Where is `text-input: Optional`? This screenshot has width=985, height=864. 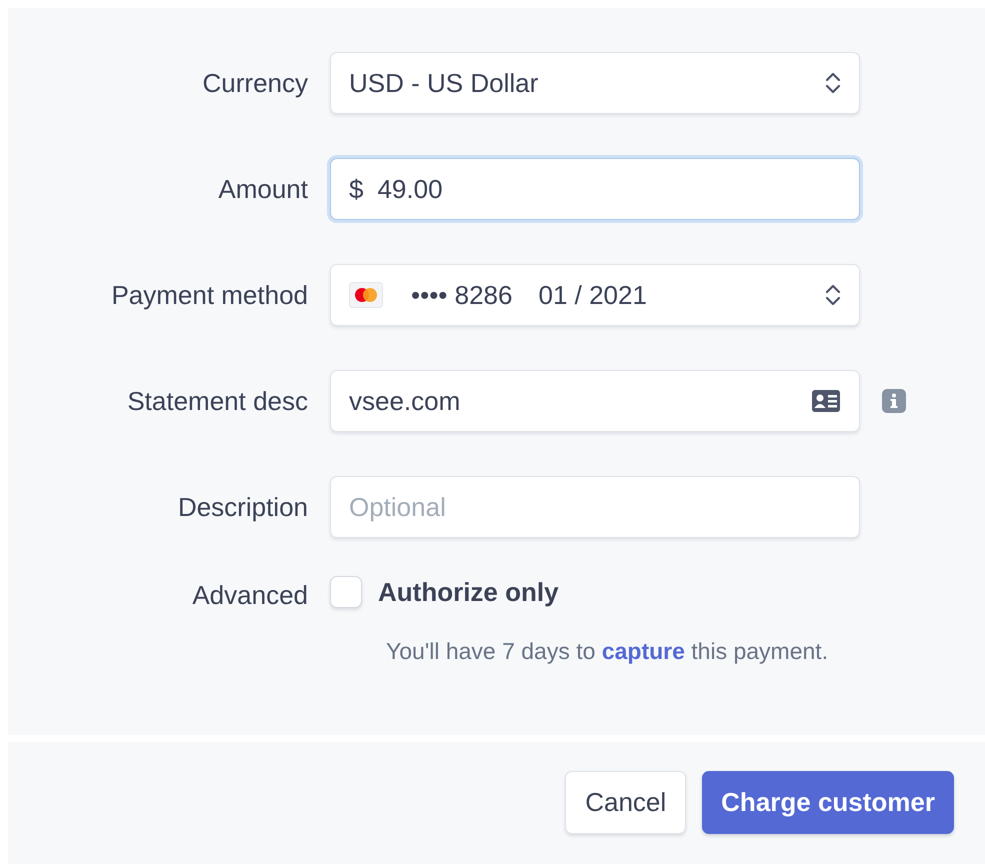
text-input: Optional is located at coordinates (595, 507).